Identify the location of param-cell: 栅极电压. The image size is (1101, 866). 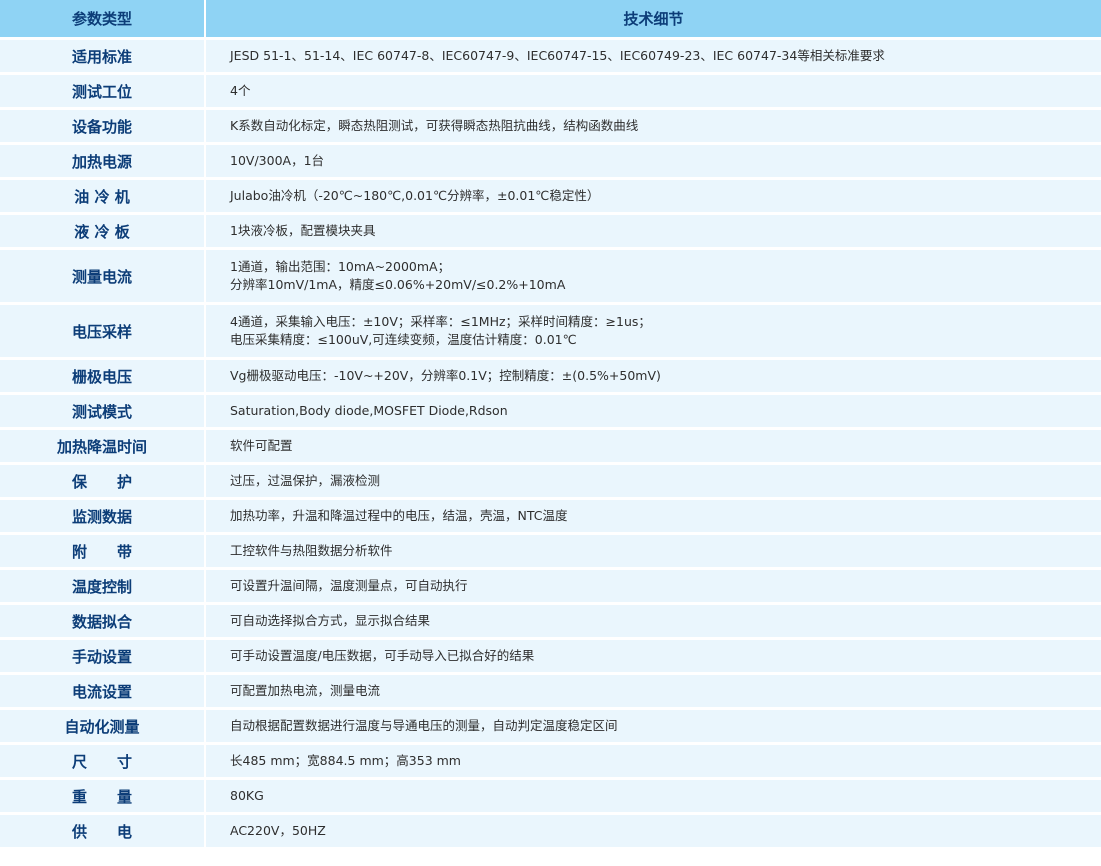
(103, 376).